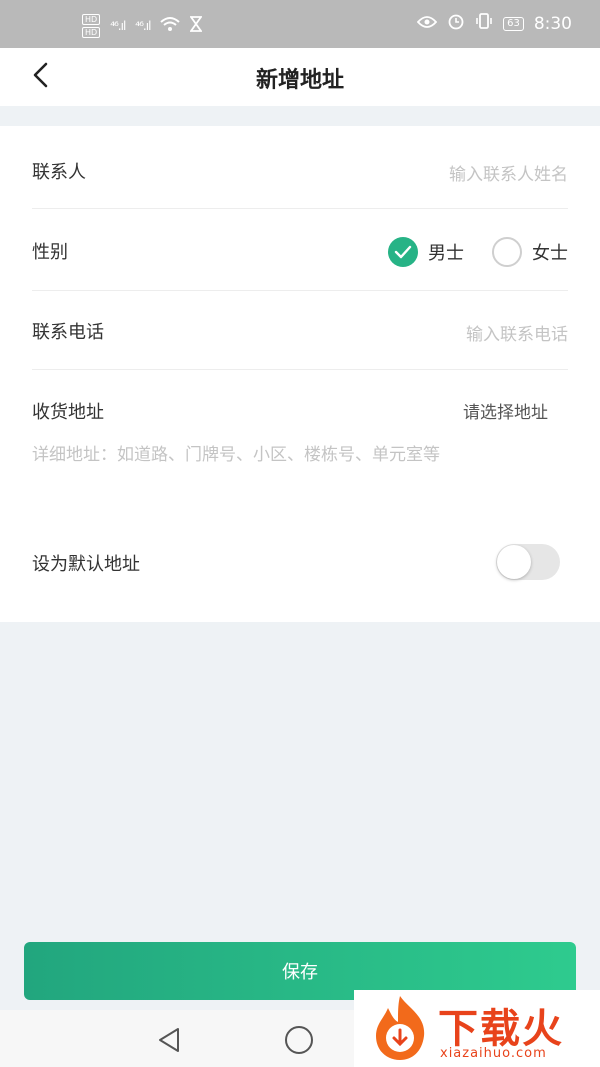 The width and height of the screenshot is (600, 1067). Describe the element at coordinates (508, 172) in the screenshot. I see `contact-name-input: 输入联系人姓名` at that location.